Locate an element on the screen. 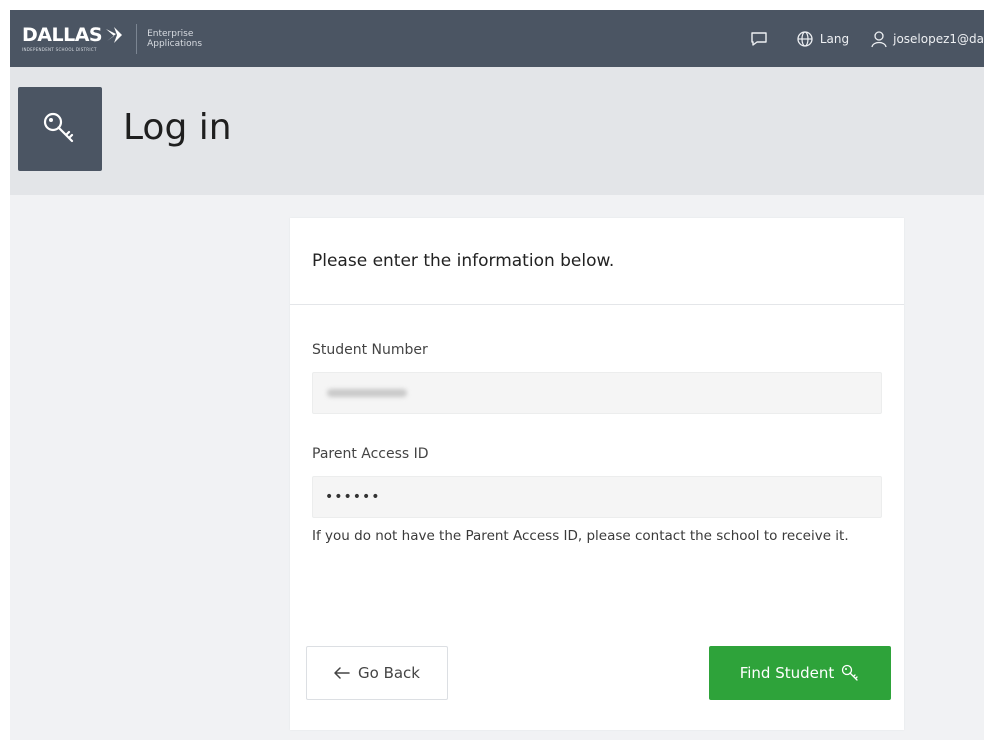 The width and height of the screenshot is (984, 740). find-student-label: Find Student is located at coordinates (787, 673).